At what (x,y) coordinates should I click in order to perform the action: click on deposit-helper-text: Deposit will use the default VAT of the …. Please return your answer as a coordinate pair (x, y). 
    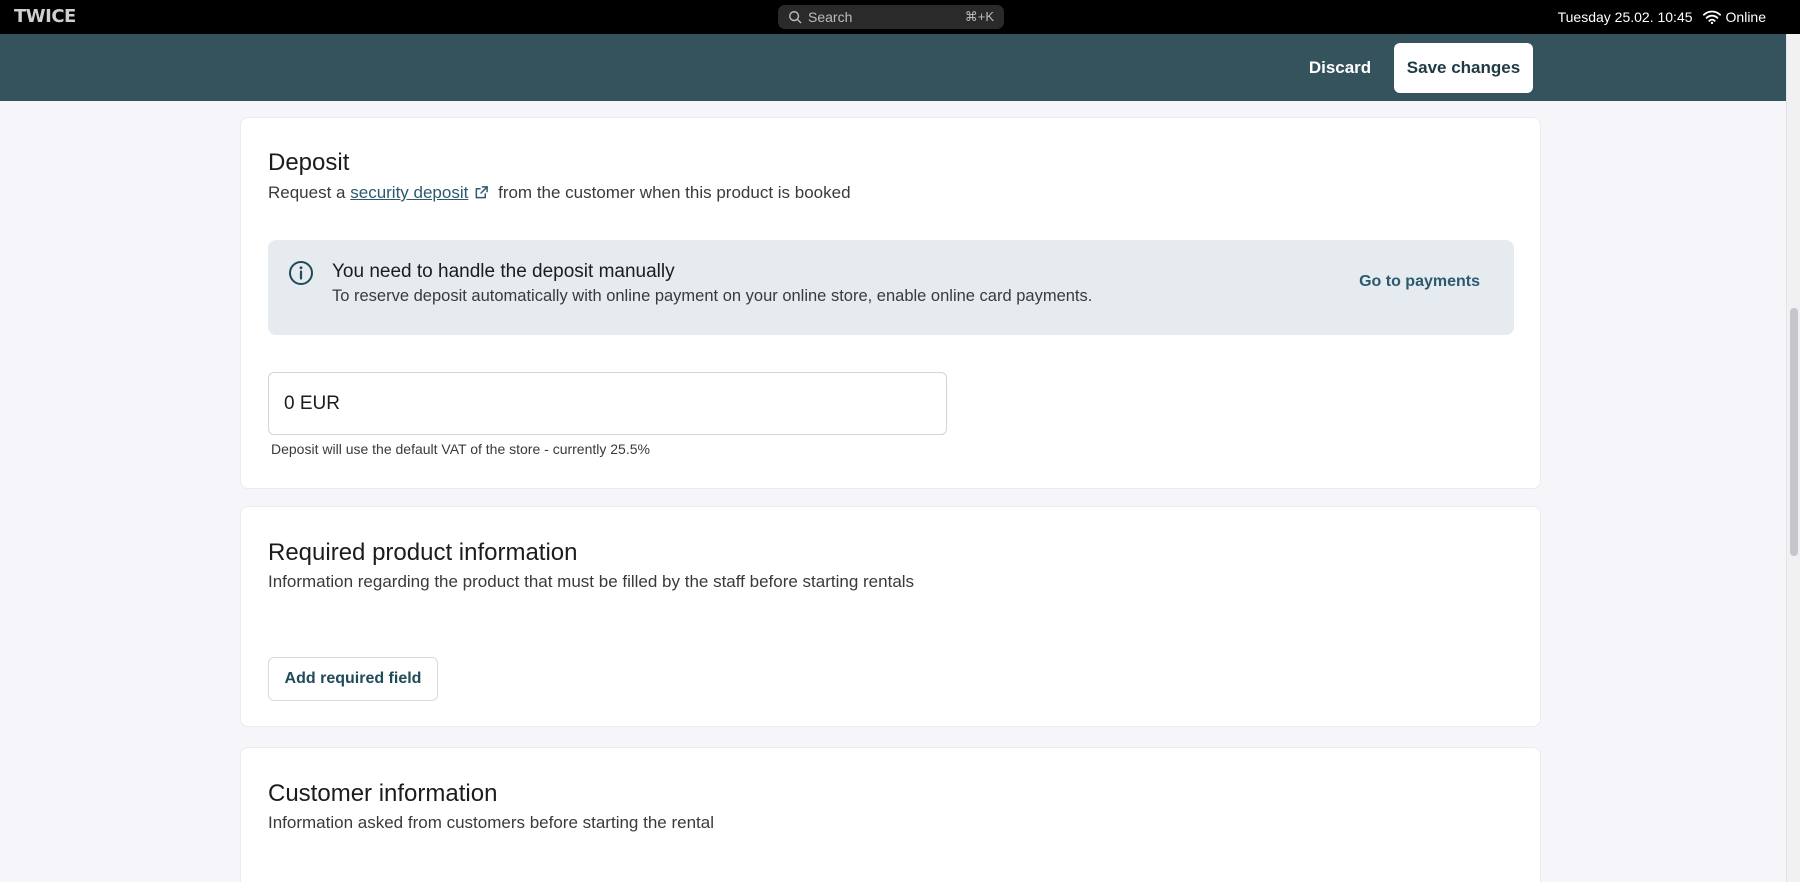
    Looking at the image, I should click on (460, 449).